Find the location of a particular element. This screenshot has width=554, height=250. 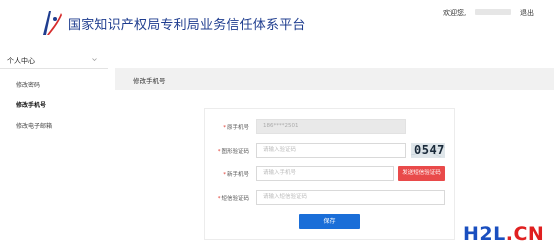

sms-code-input: 请输入短信验证码 is located at coordinates (350, 197).